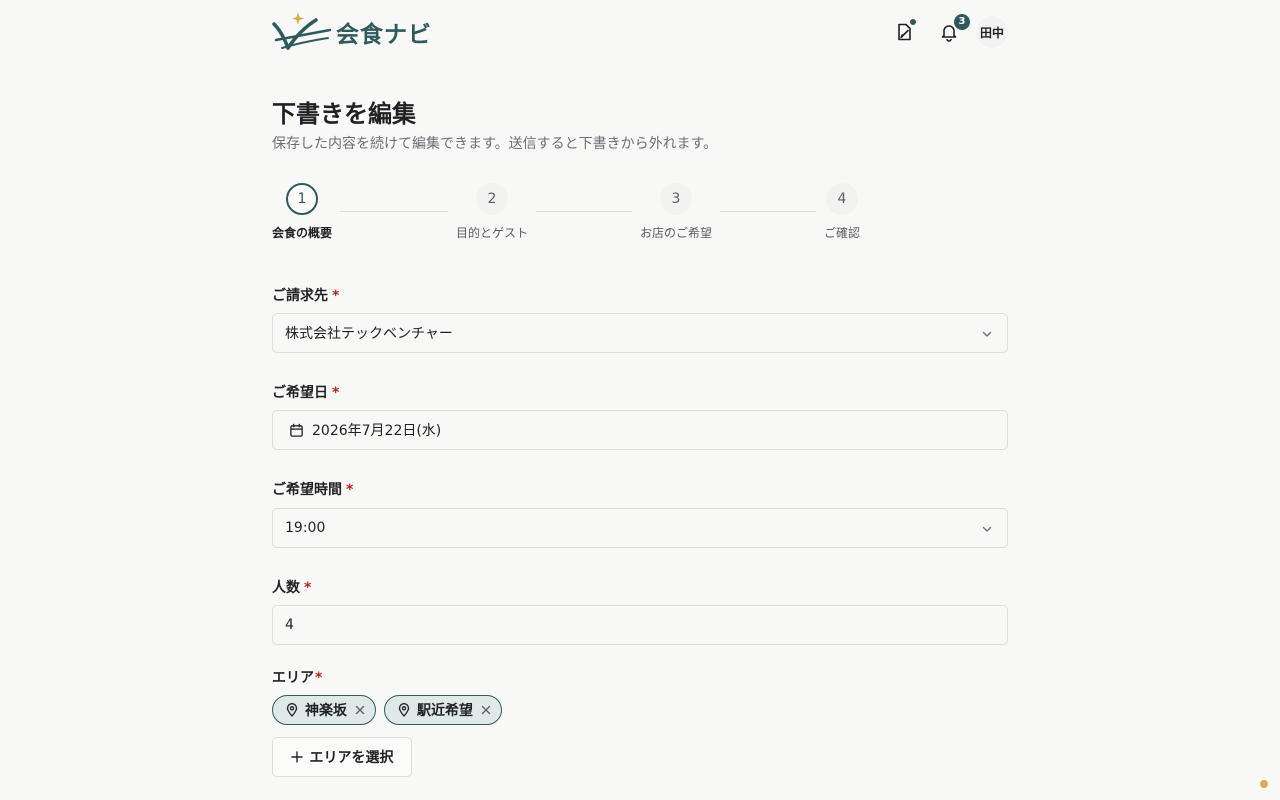 This screenshot has height=800, width=1280. I want to click on notification-count-badge: 3, so click(962, 22).